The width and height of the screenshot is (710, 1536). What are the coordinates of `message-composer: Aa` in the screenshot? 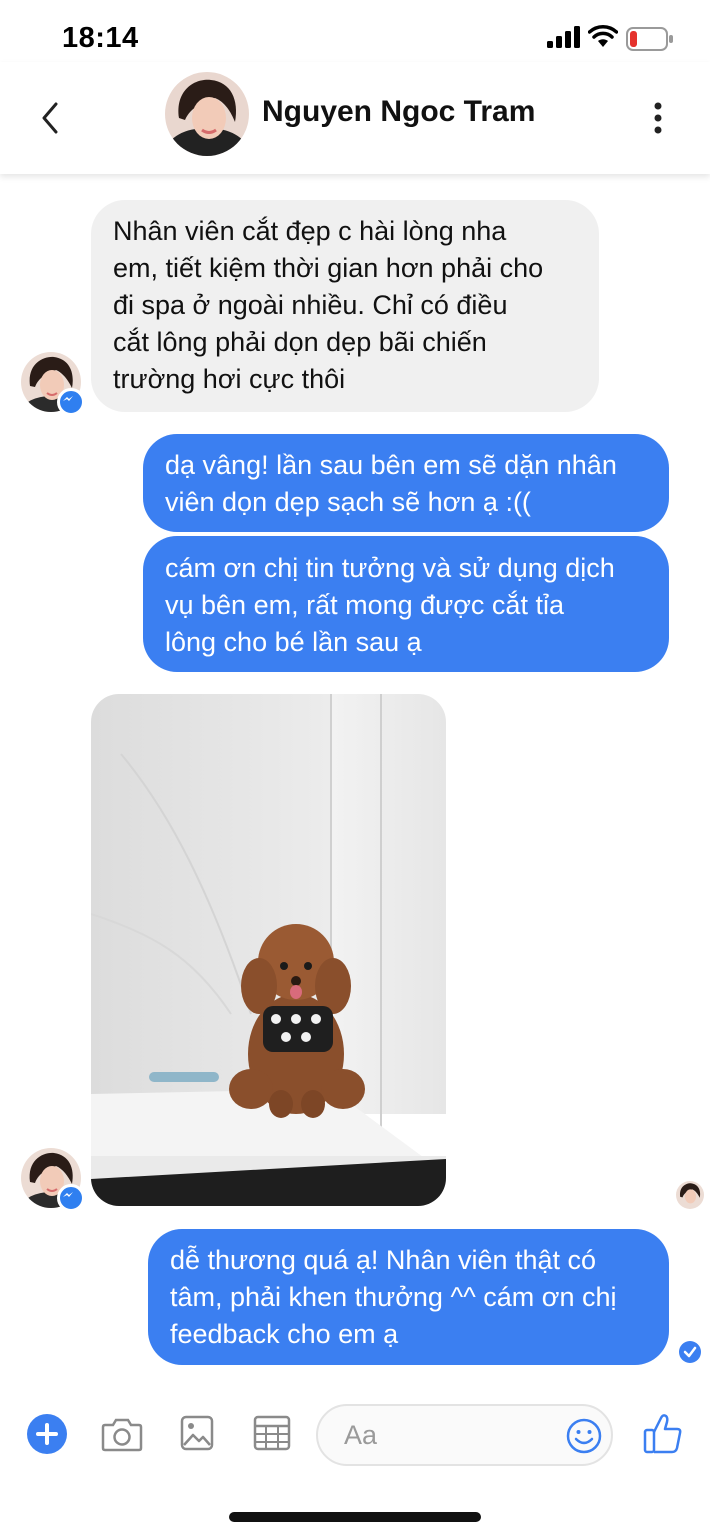 It's located at (355, 1435).